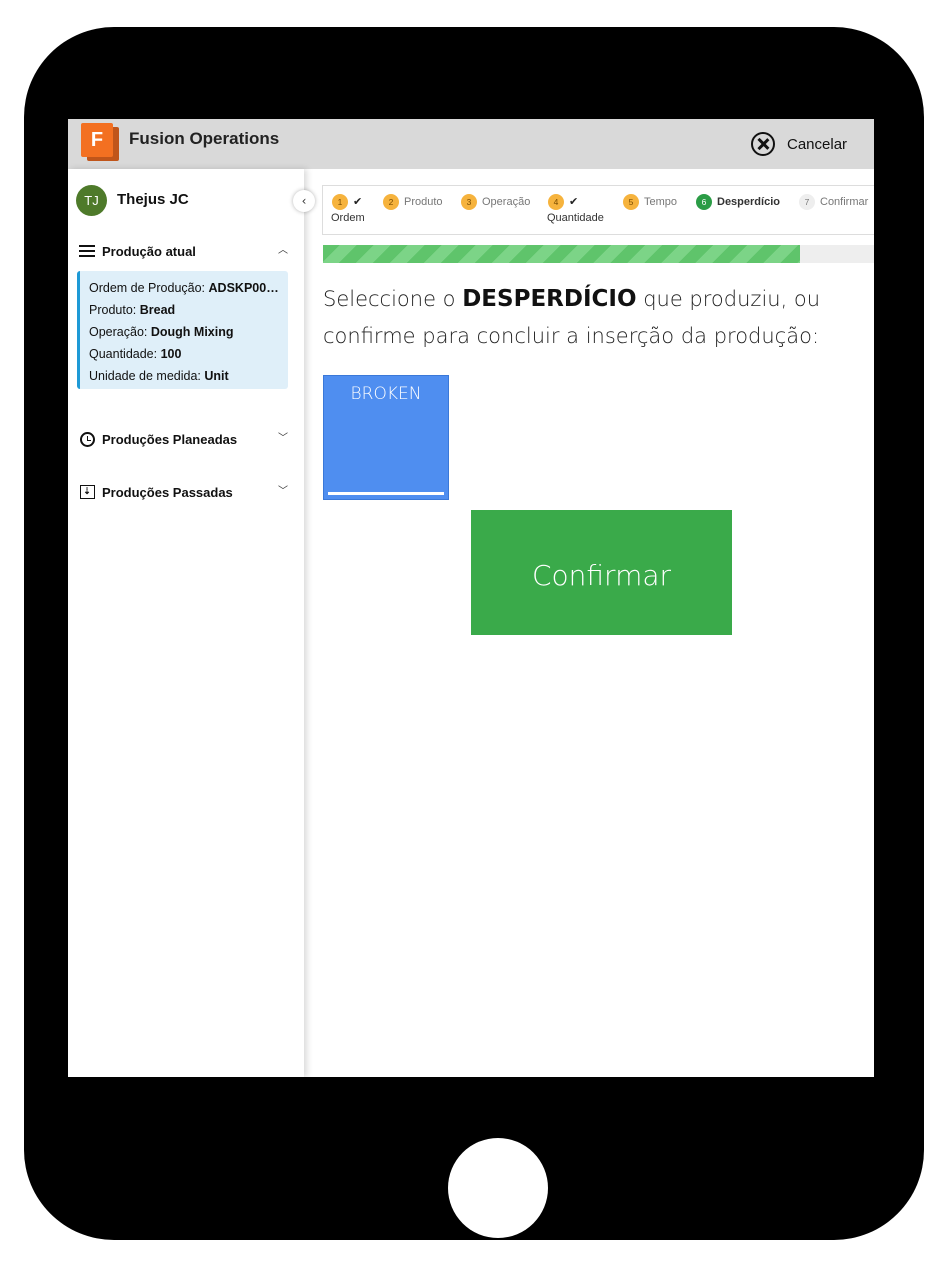 The height and width of the screenshot is (1279, 944). I want to click on avatar: TJ, so click(91, 200).